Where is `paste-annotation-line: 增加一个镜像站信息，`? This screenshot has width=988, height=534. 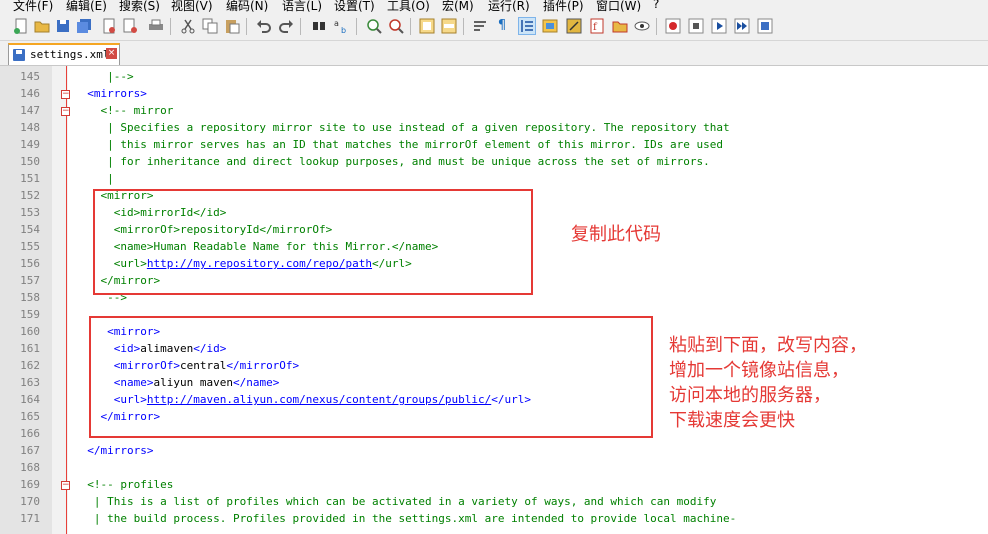 paste-annotation-line: 增加一个镜像站信息， is located at coordinates (759, 370).